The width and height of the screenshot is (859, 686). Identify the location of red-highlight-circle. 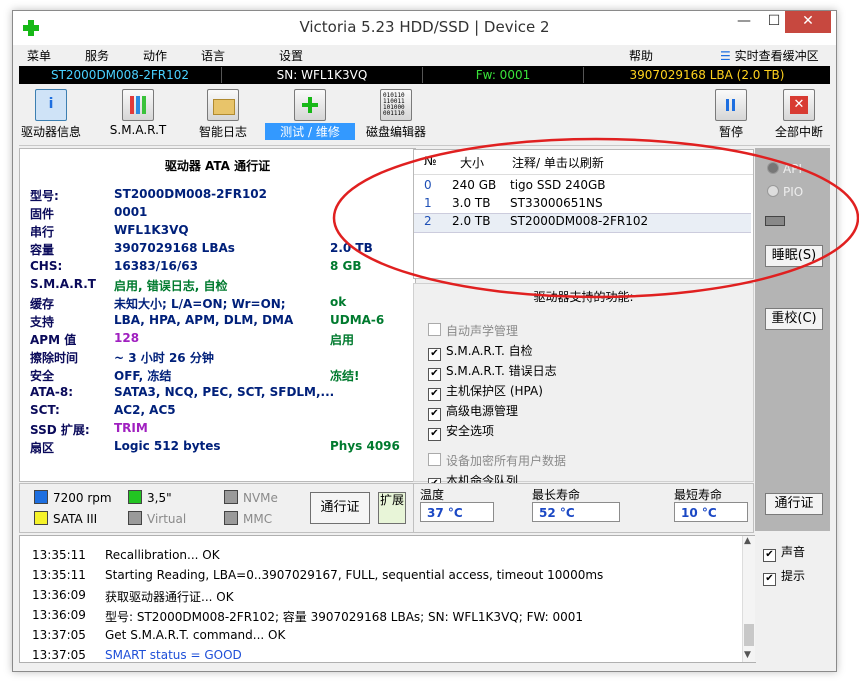
(595, 218).